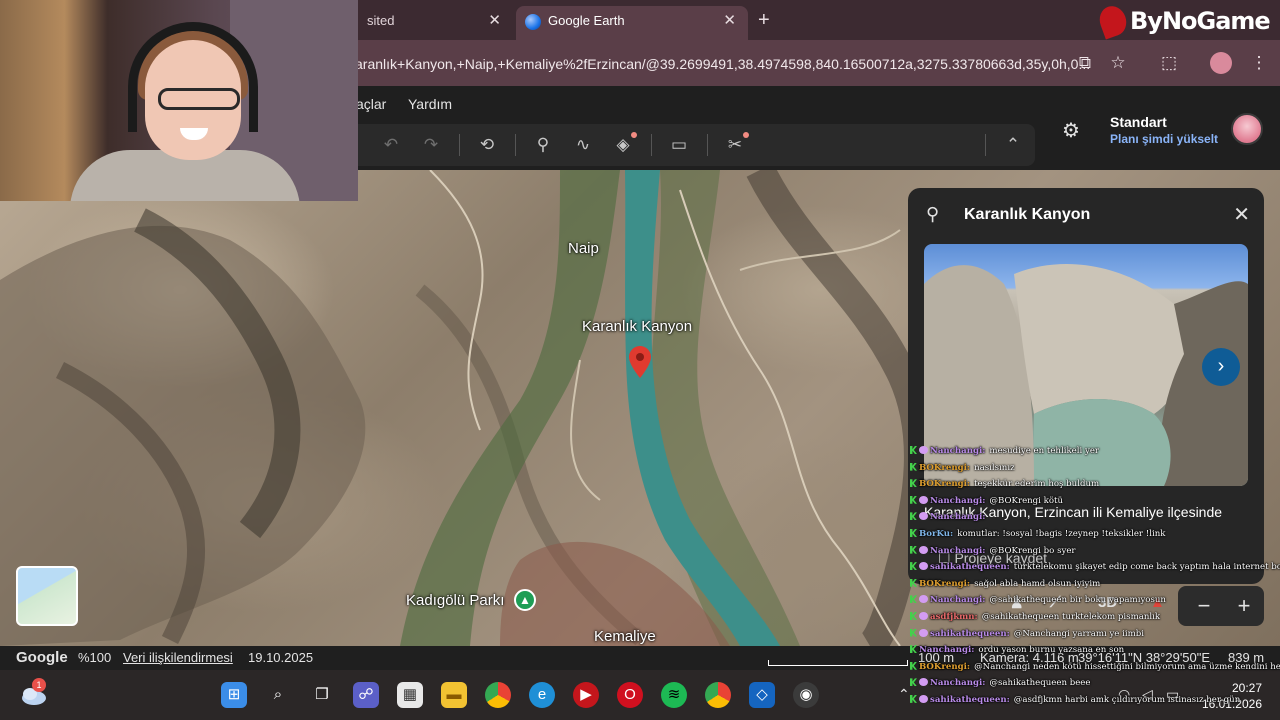 This screenshot has height=720, width=1280. What do you see at coordinates (625, 636) in the screenshot?
I see `map-label-kemaliye: Kemaliye` at bounding box center [625, 636].